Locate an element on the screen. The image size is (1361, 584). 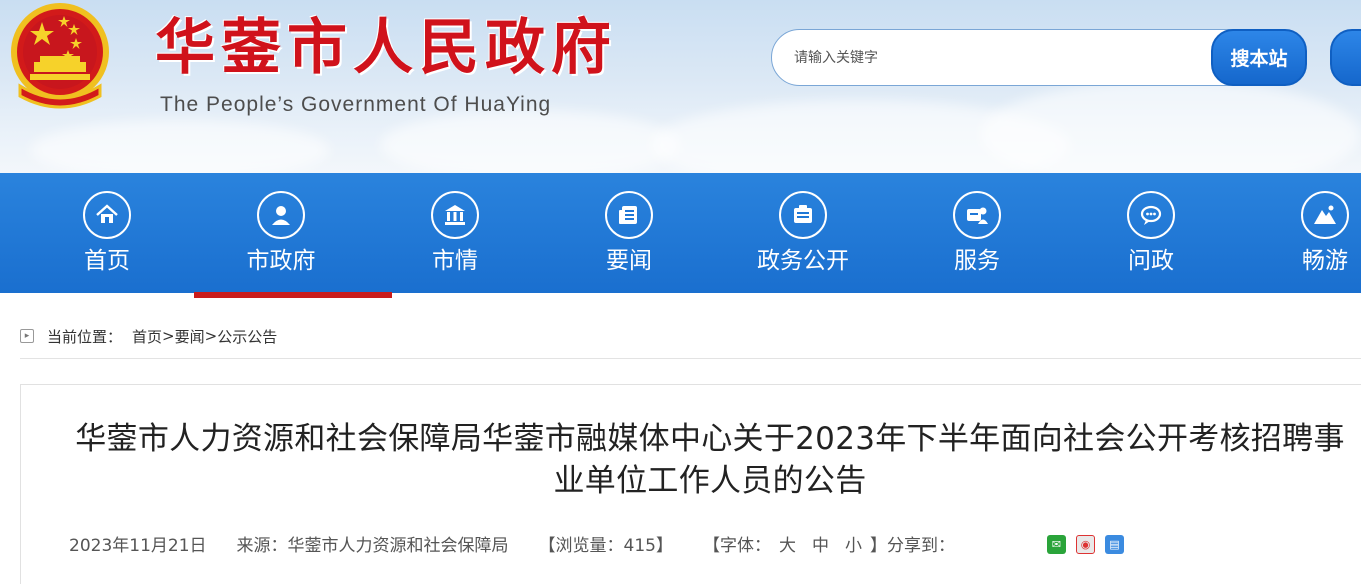
publish-date: 2023年11月21日 is located at coordinates (138, 545).